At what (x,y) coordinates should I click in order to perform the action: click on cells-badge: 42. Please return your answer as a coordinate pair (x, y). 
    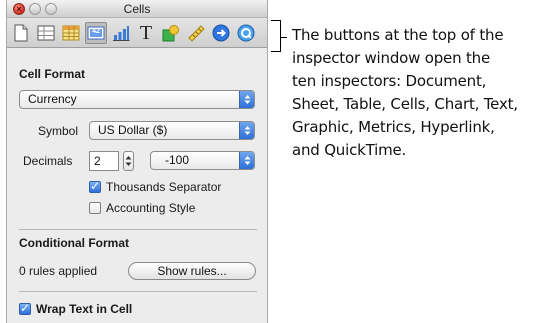
    Looking at the image, I should click on (96, 31).